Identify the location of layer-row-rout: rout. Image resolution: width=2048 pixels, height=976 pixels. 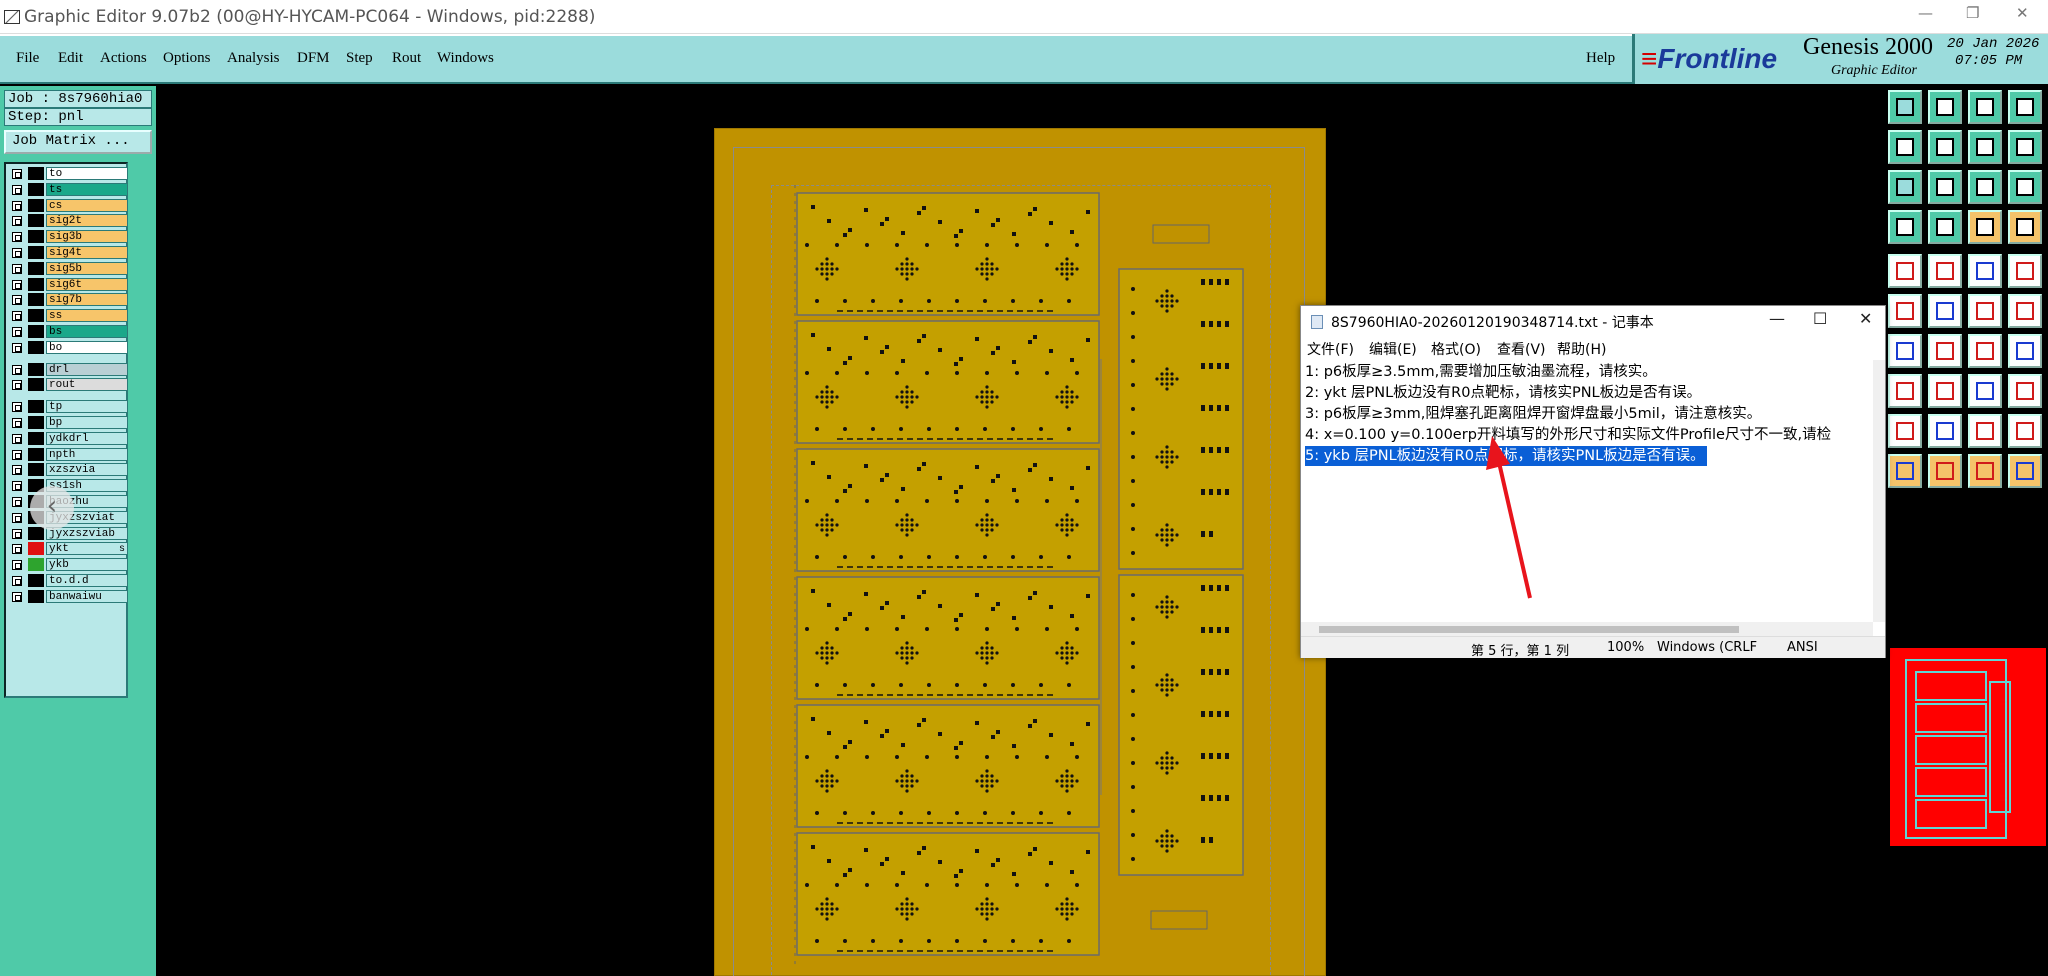
(68, 384).